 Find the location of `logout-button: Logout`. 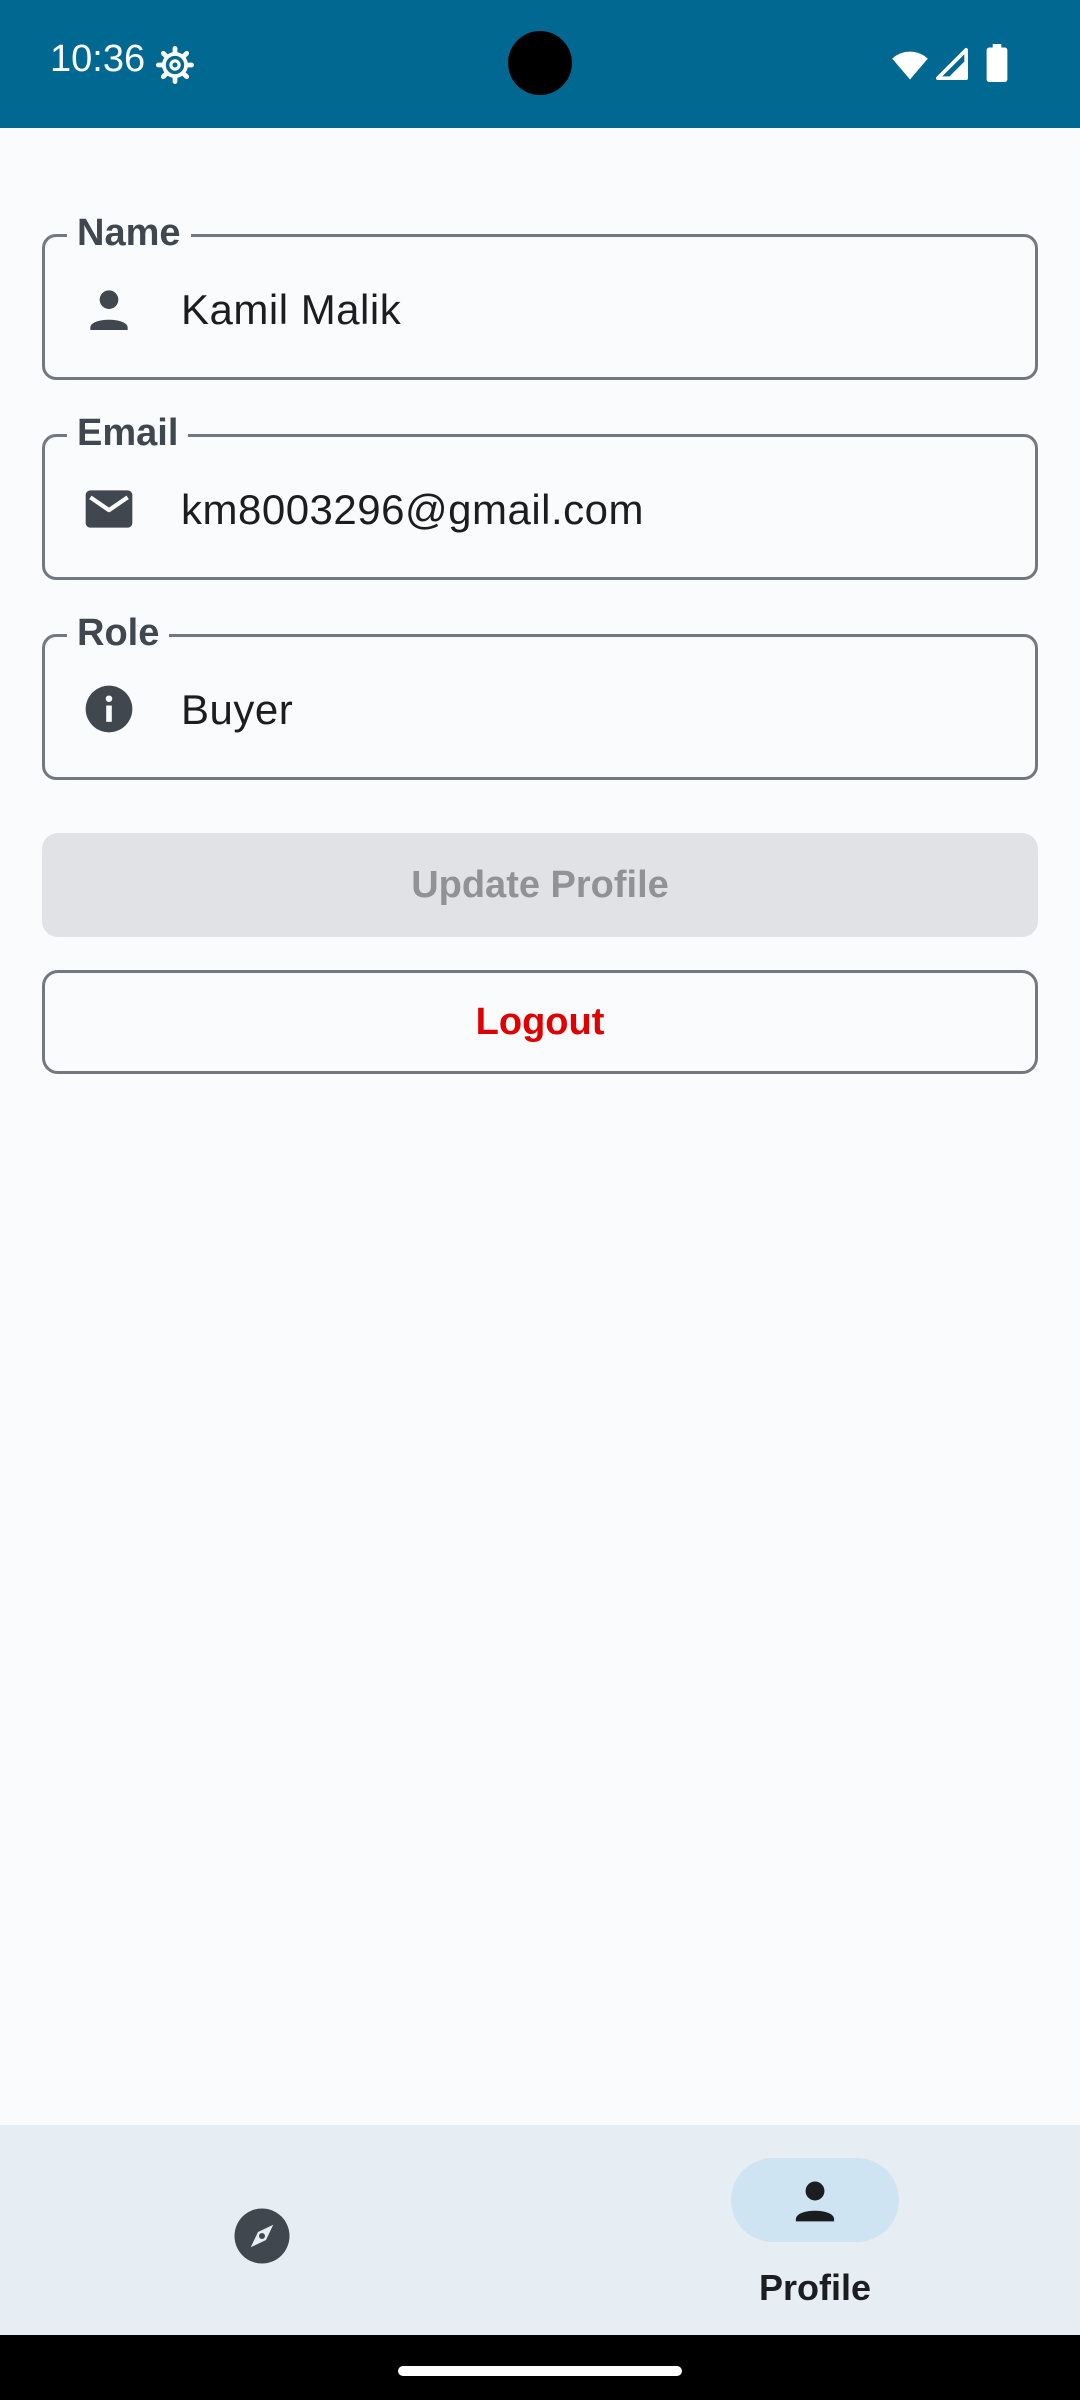

logout-button: Logout is located at coordinates (540, 1022).